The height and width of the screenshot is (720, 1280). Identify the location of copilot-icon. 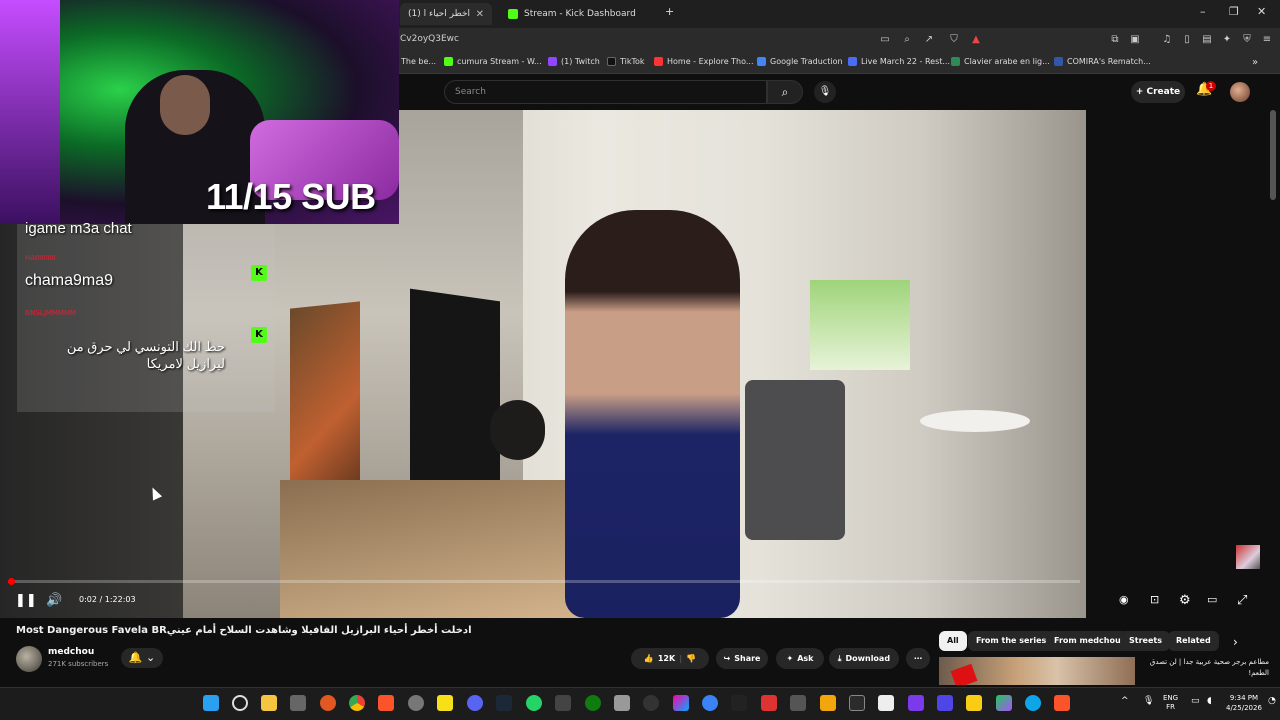
(681, 703).